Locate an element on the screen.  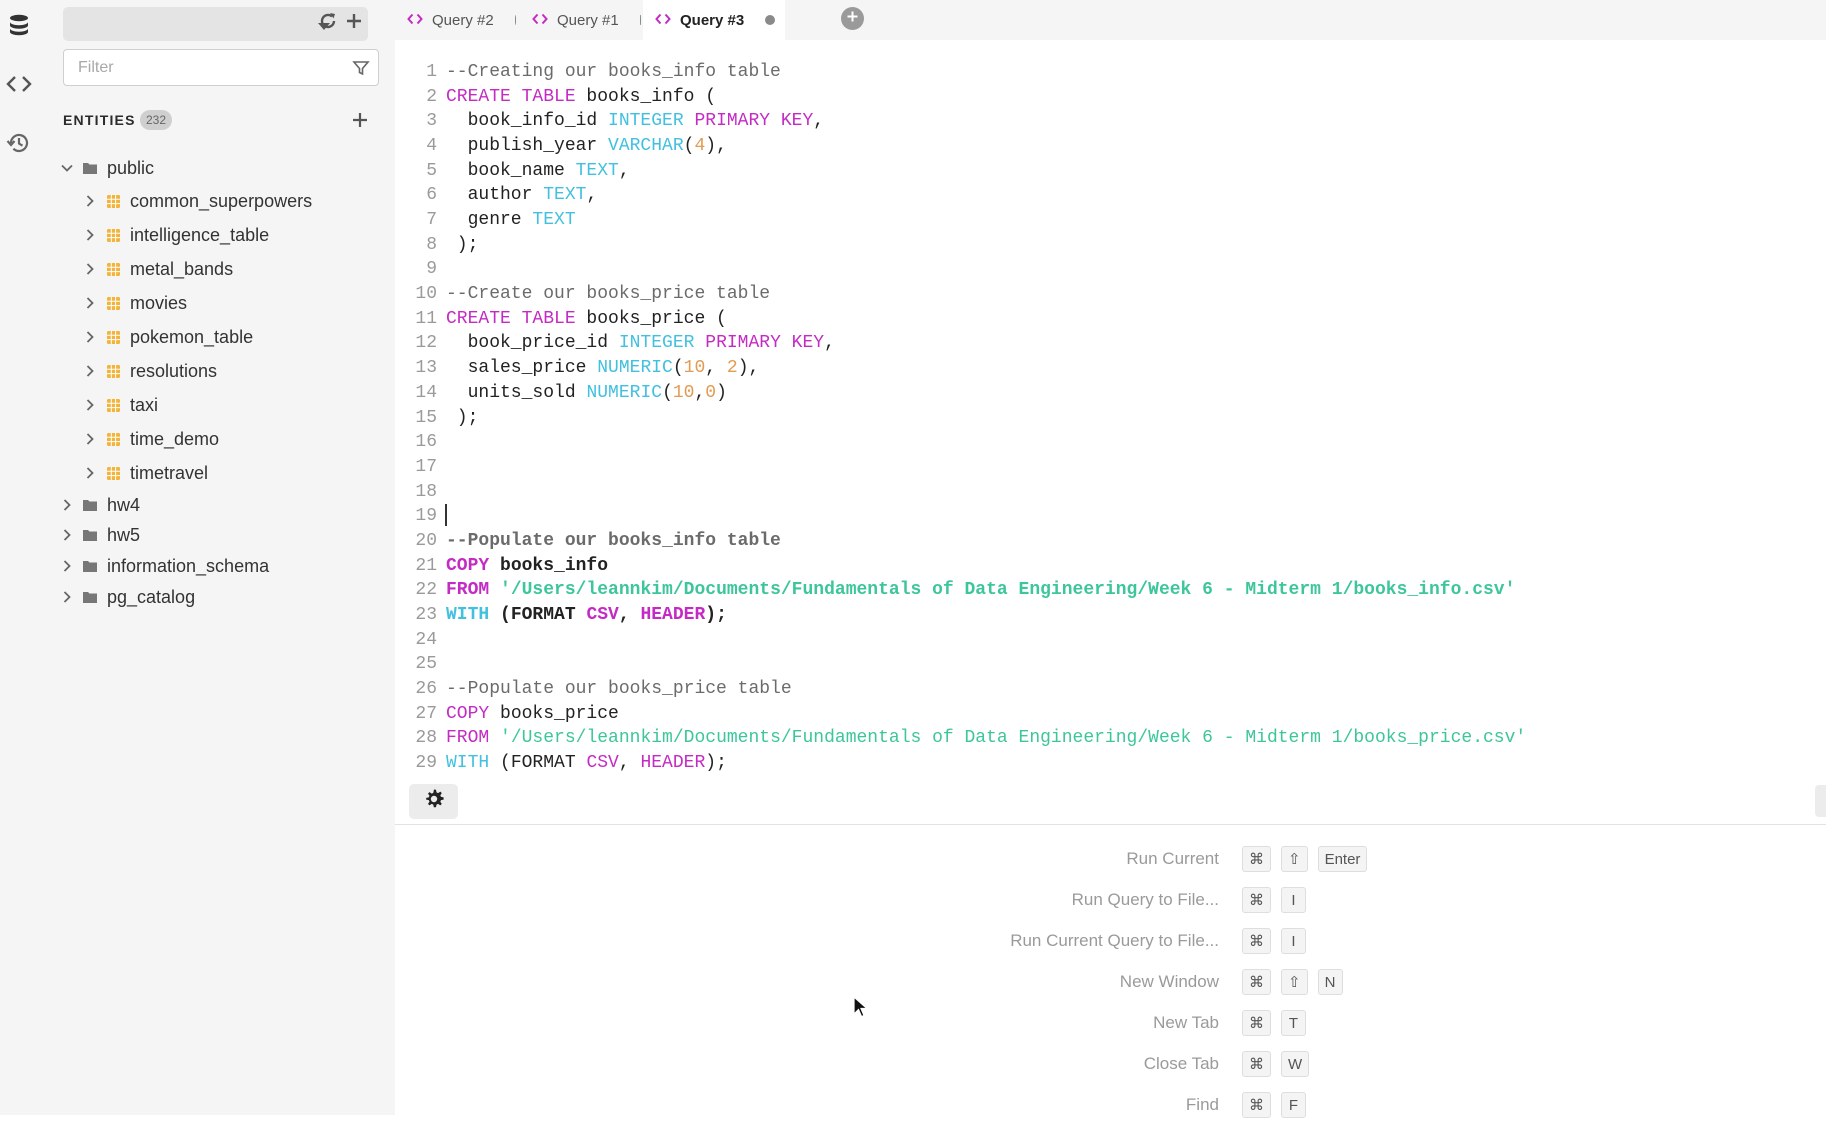
shortcut-row: Run Current Query to File... ⌘ I is located at coordinates (1110, 941).